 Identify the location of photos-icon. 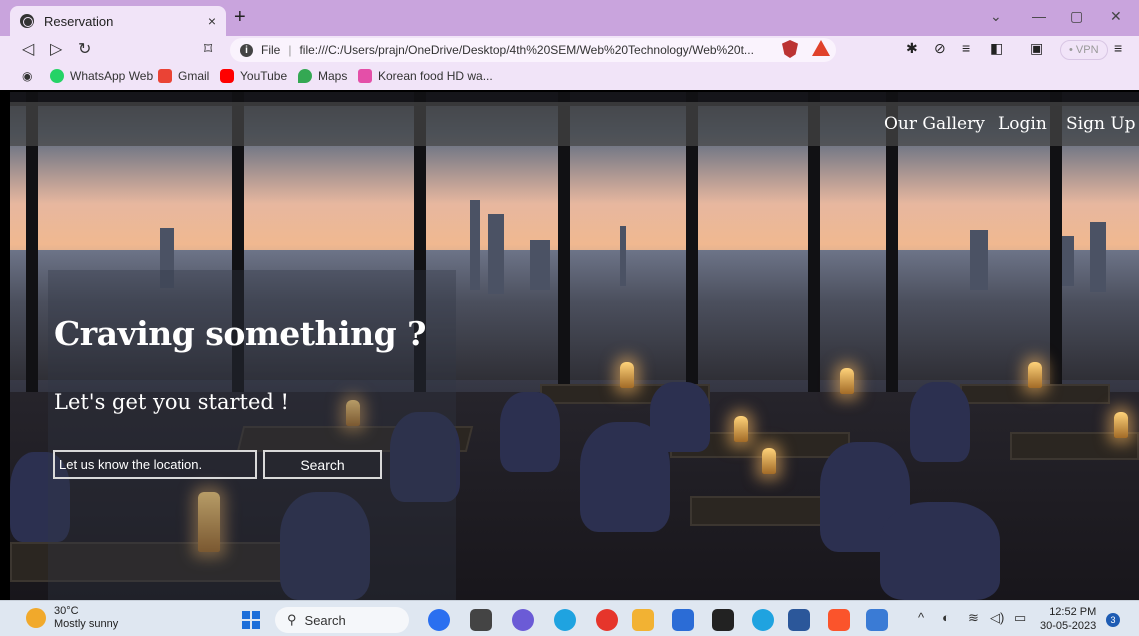
(877, 620).